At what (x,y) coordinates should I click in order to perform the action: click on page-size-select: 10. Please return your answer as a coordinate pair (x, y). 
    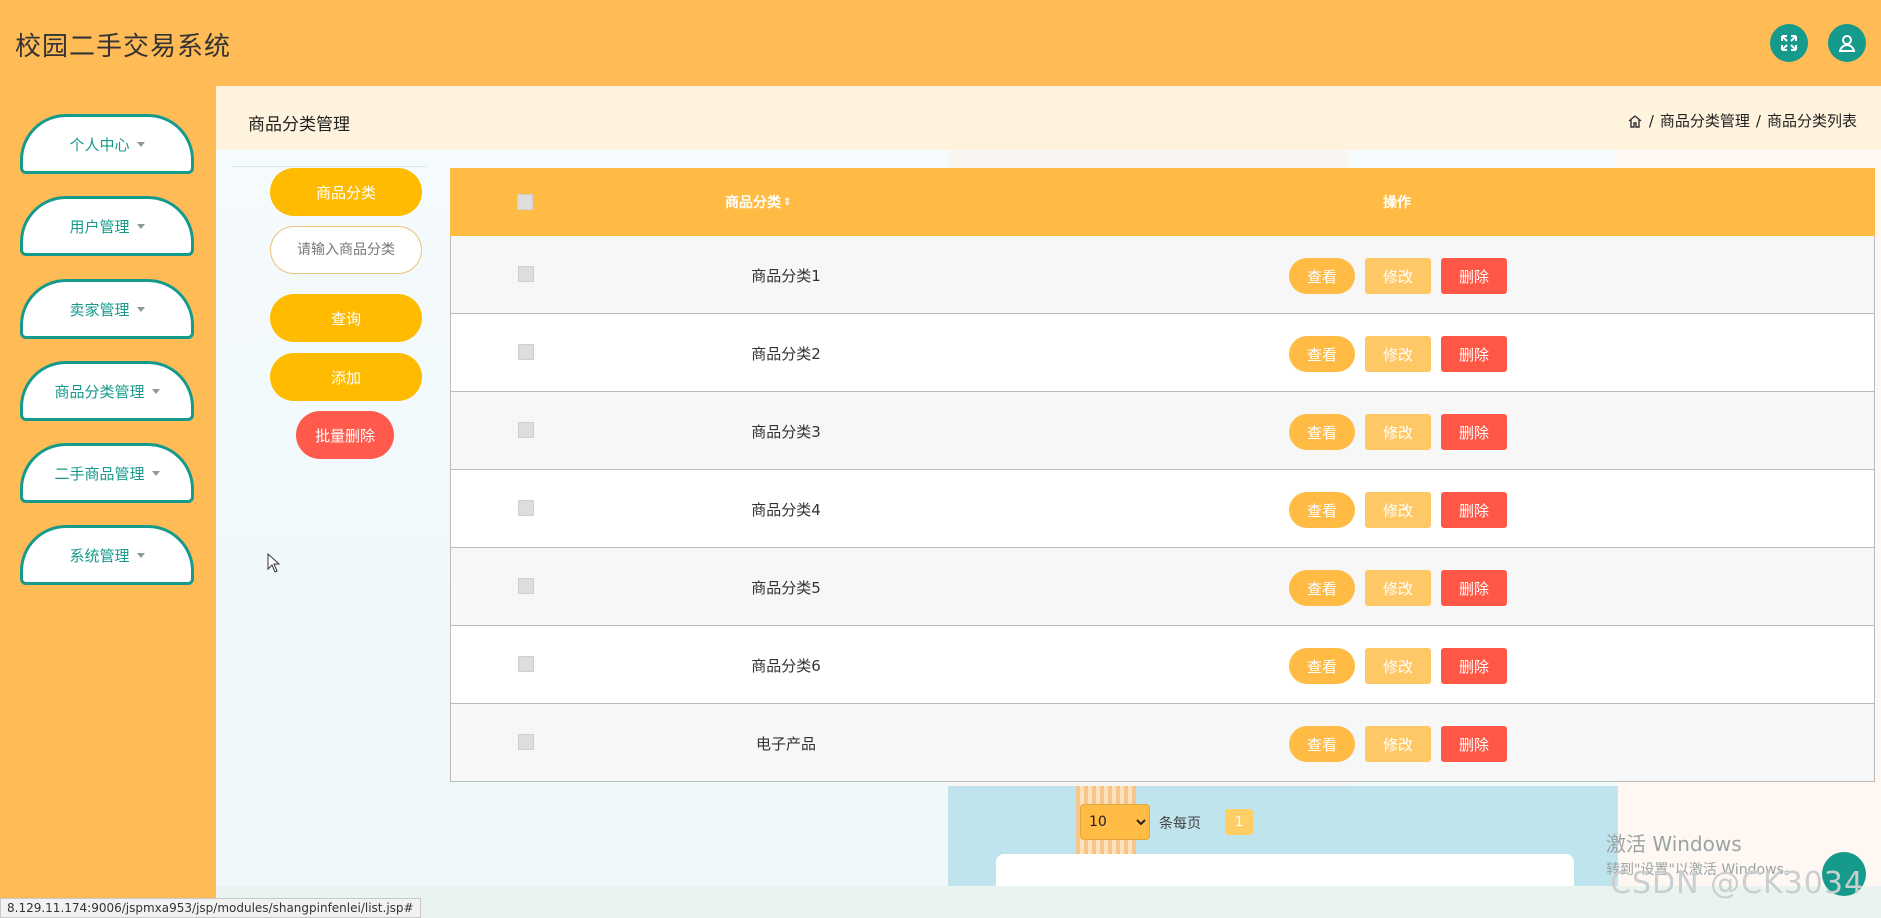
    Looking at the image, I should click on (1115, 822).